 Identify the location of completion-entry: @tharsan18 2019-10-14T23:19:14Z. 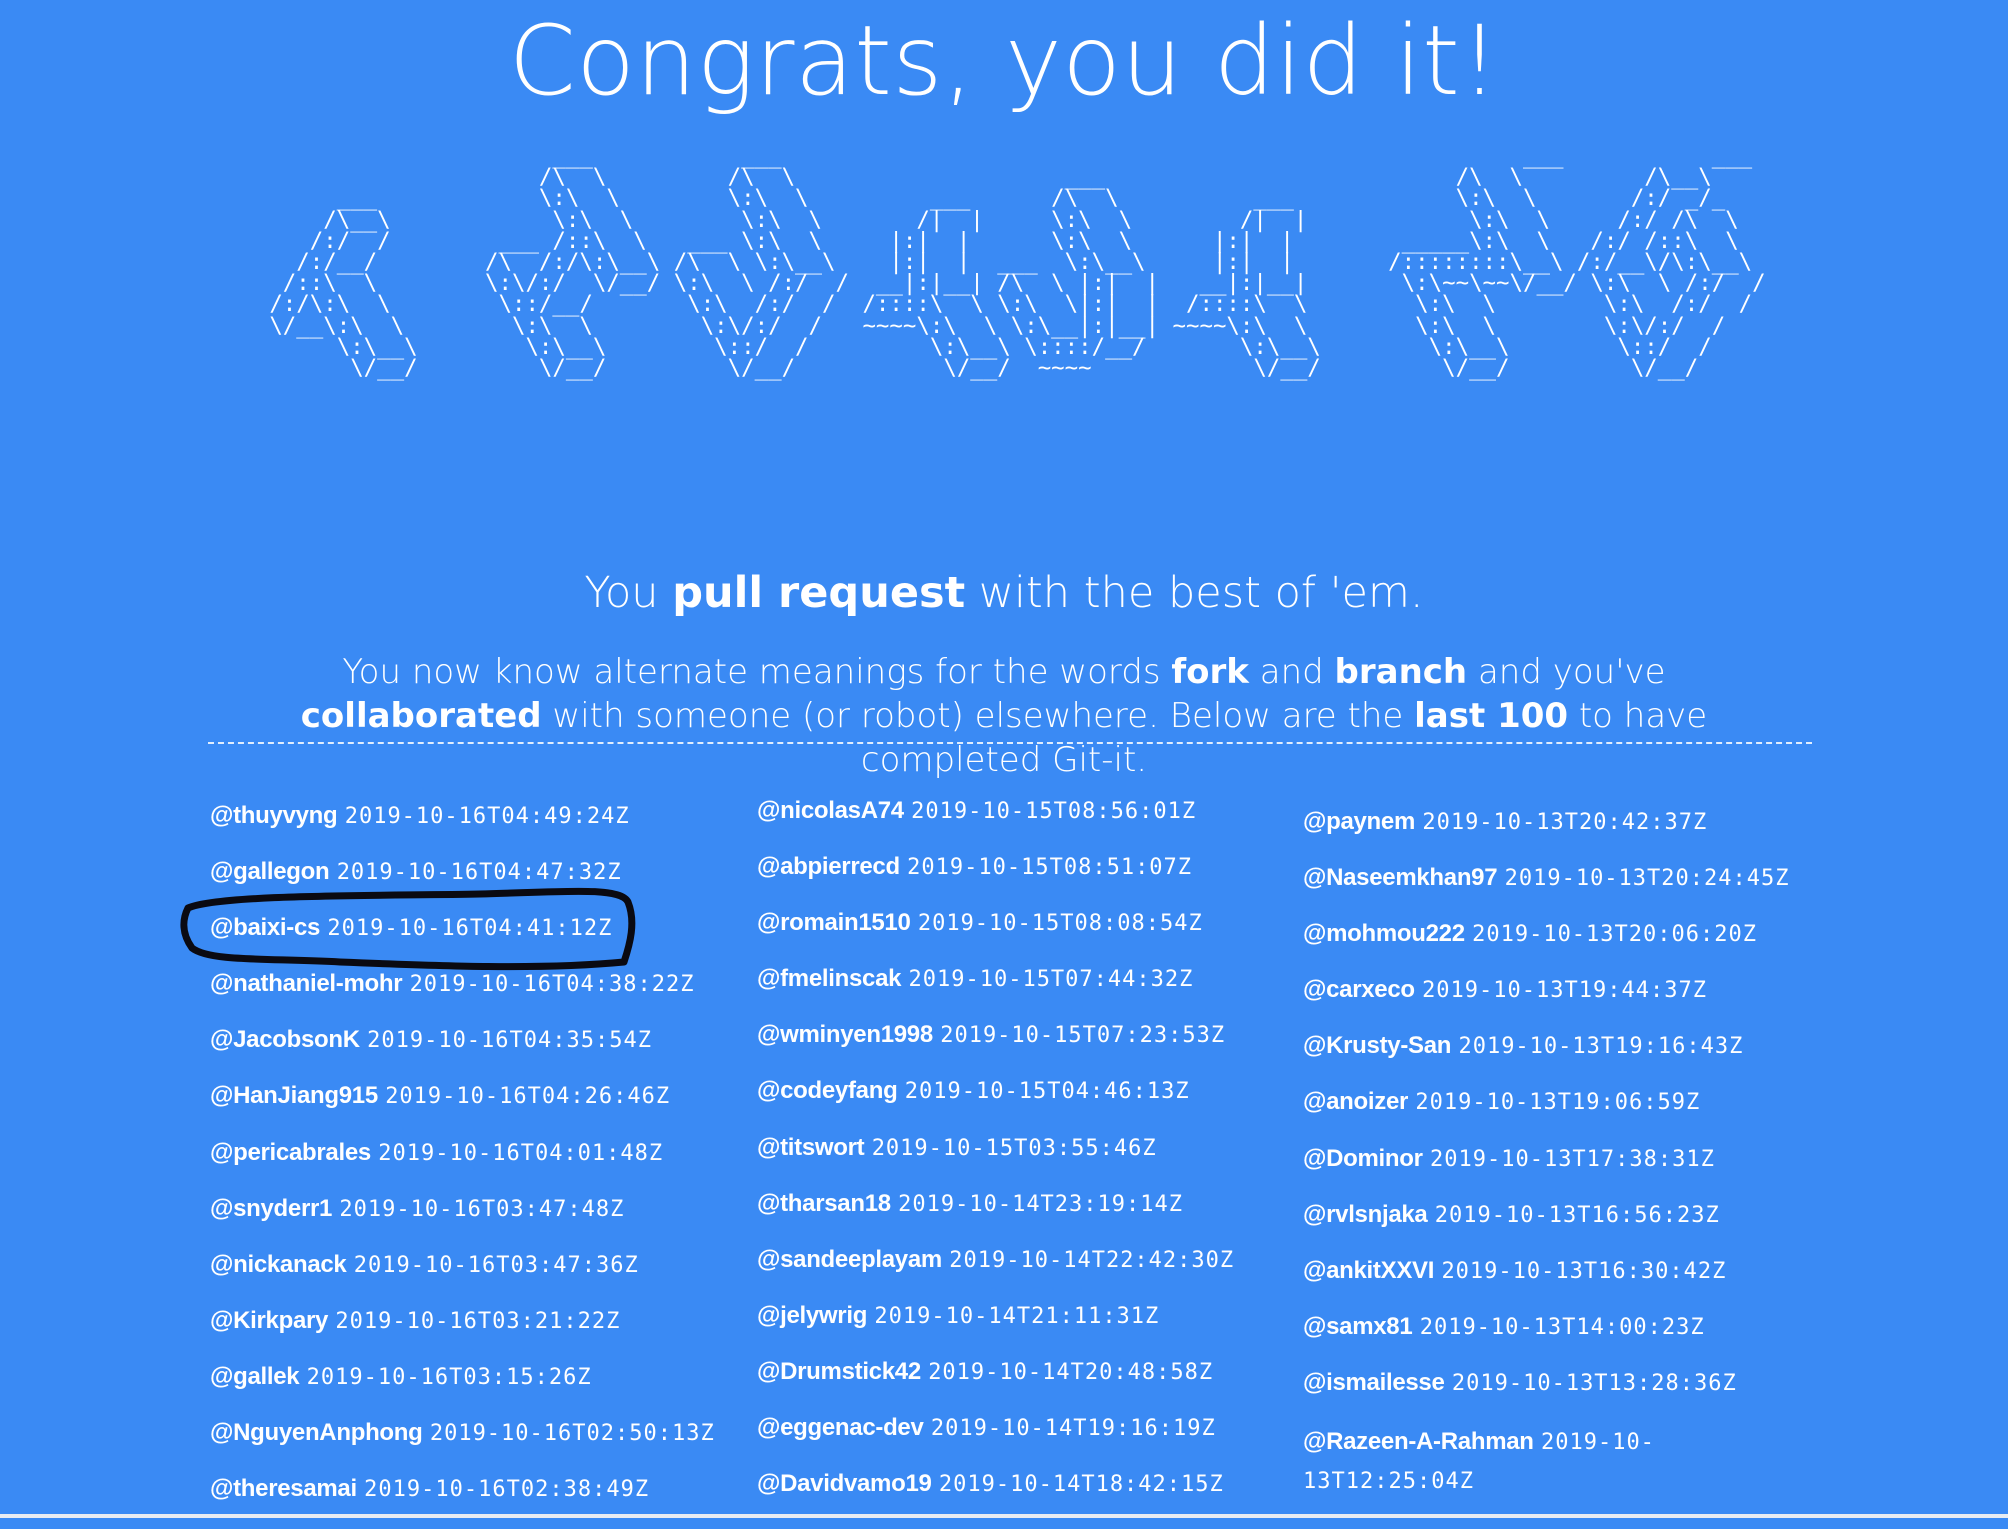
(1017, 1216).